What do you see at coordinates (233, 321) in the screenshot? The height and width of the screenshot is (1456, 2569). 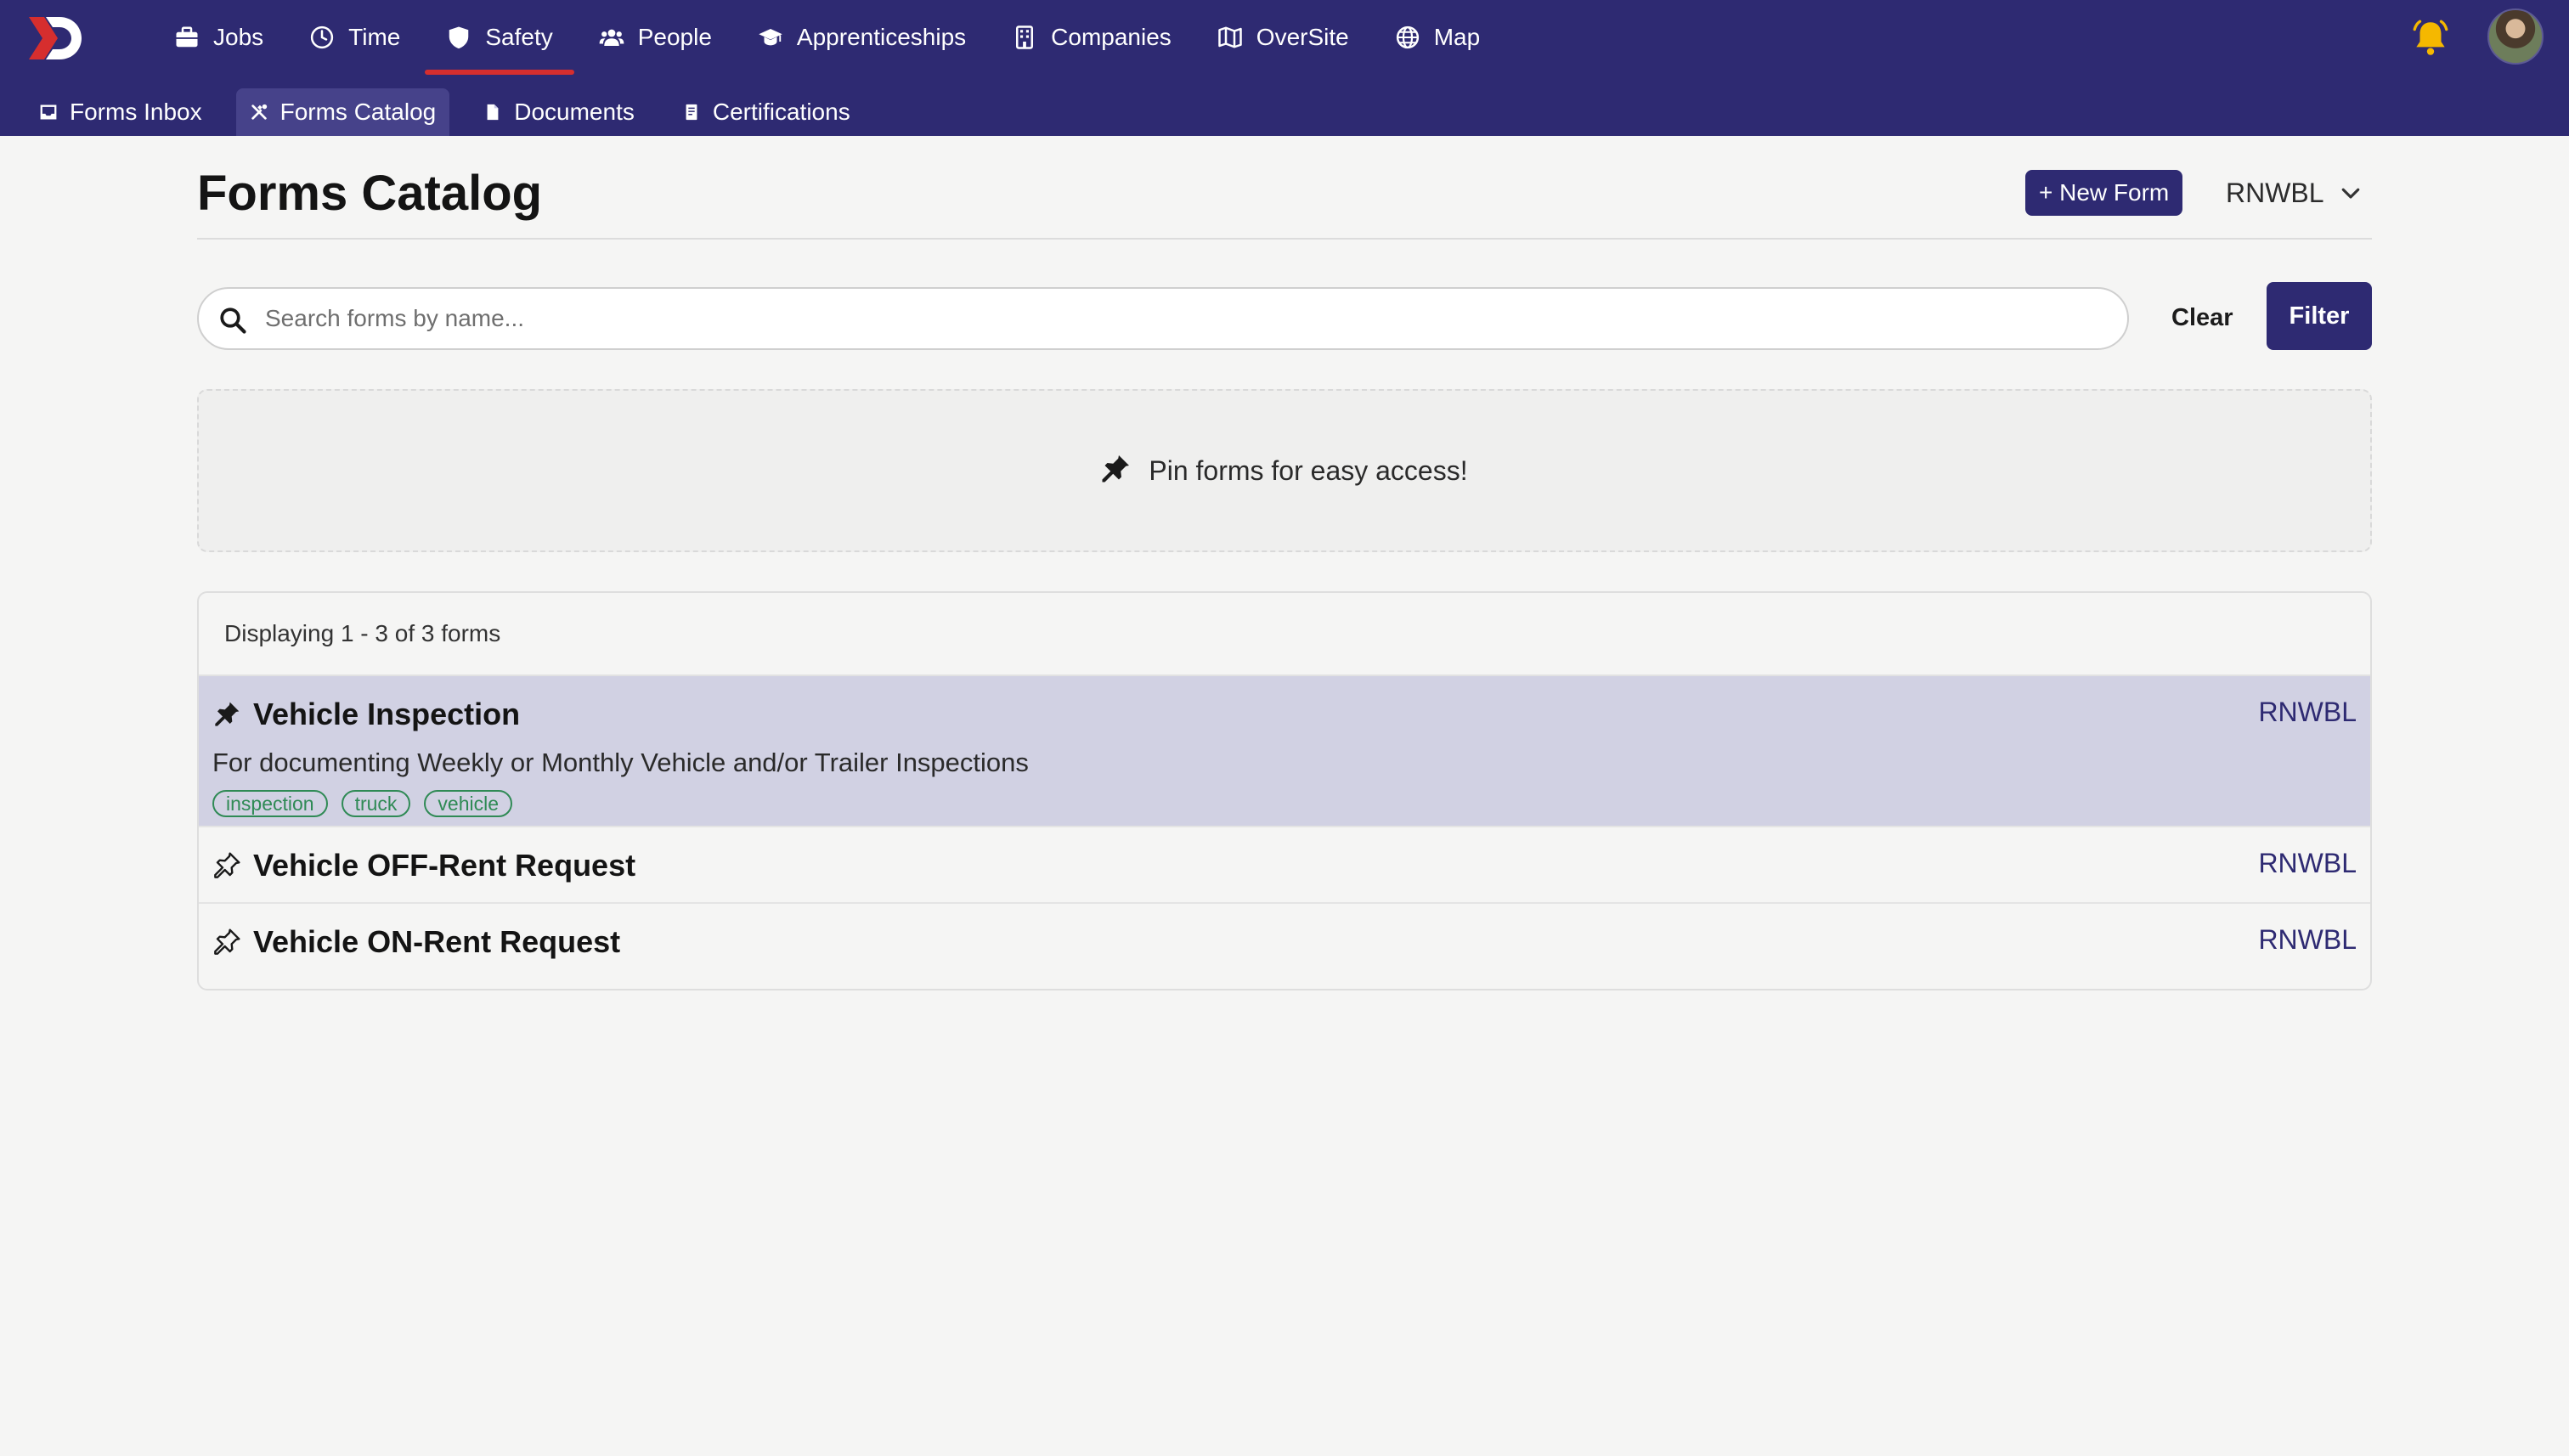 I see `search-icon` at bounding box center [233, 321].